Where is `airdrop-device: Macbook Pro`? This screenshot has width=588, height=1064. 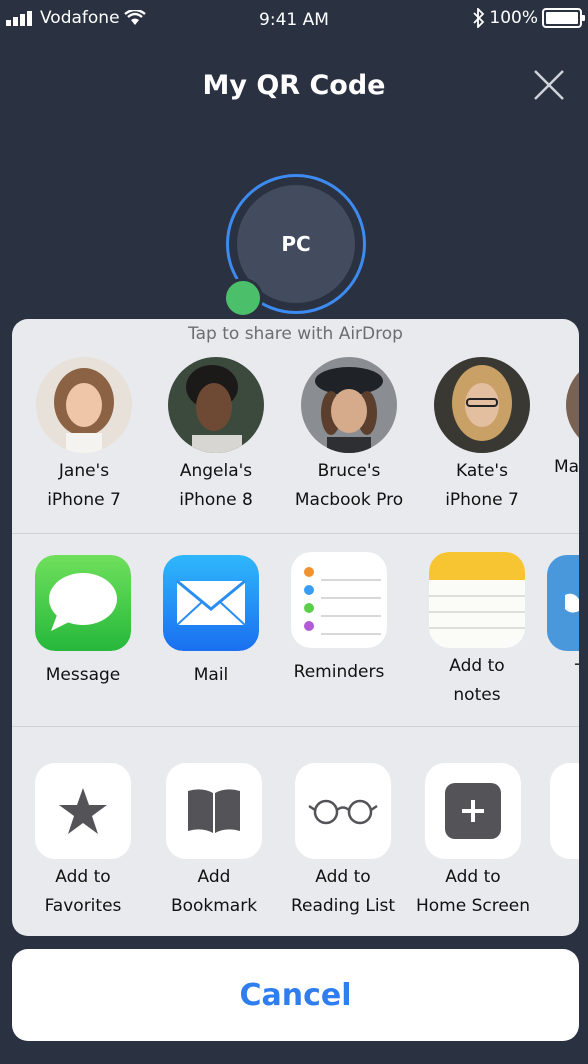 airdrop-device: Macbook Pro is located at coordinates (349, 500).